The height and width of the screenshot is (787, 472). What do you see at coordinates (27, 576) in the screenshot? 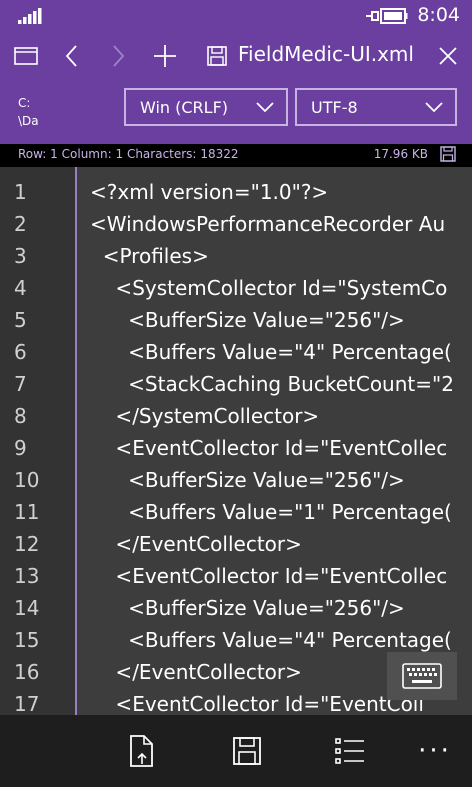
I see `line-number: 13` at bounding box center [27, 576].